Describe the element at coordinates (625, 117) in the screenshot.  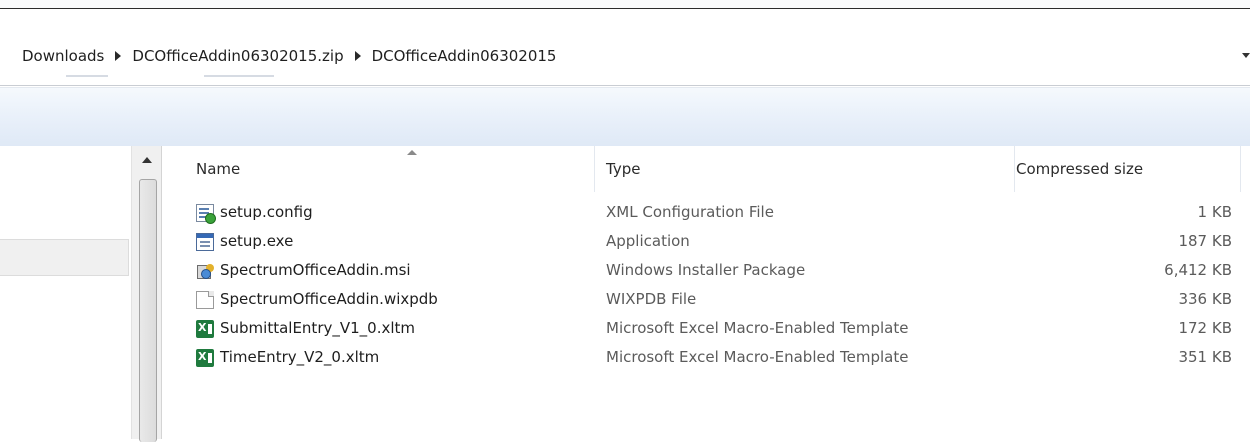
I see `command-toolbar` at that location.